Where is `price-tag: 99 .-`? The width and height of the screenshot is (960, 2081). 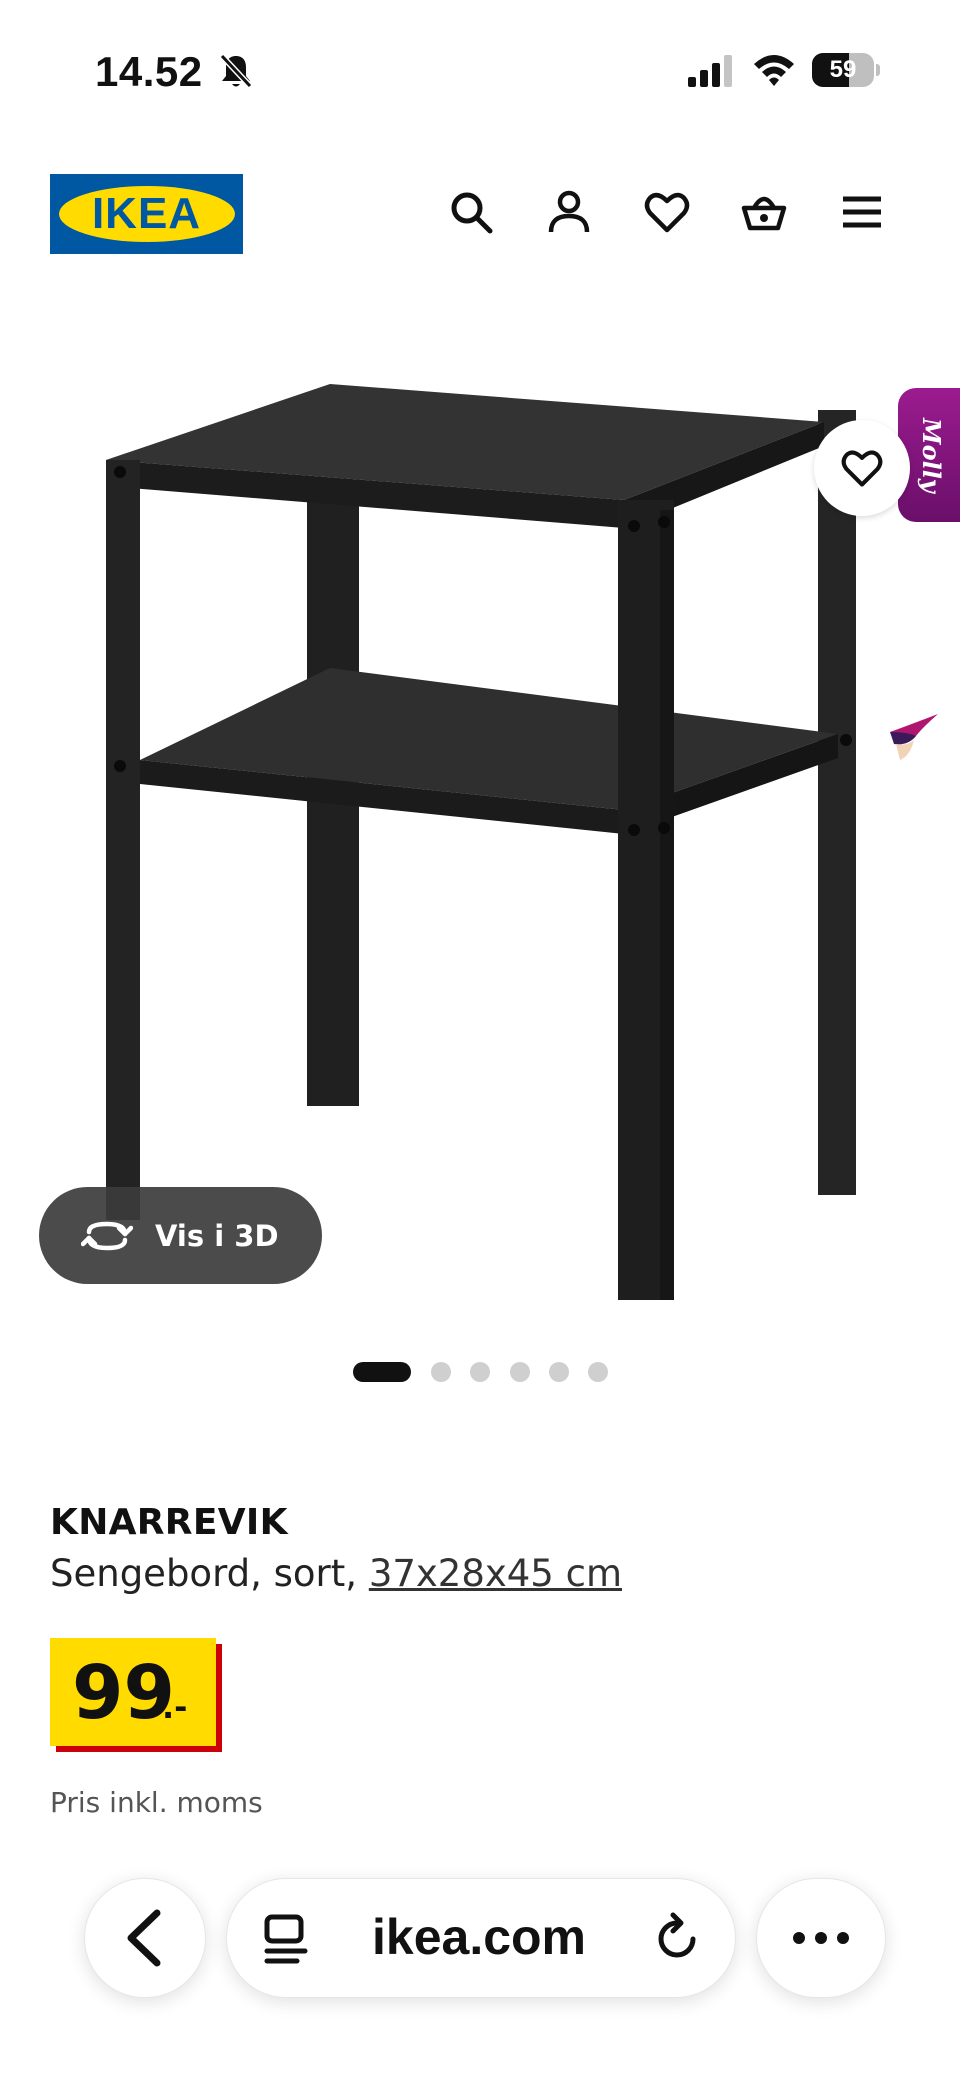
price-tag: 99 .- is located at coordinates (133, 1692).